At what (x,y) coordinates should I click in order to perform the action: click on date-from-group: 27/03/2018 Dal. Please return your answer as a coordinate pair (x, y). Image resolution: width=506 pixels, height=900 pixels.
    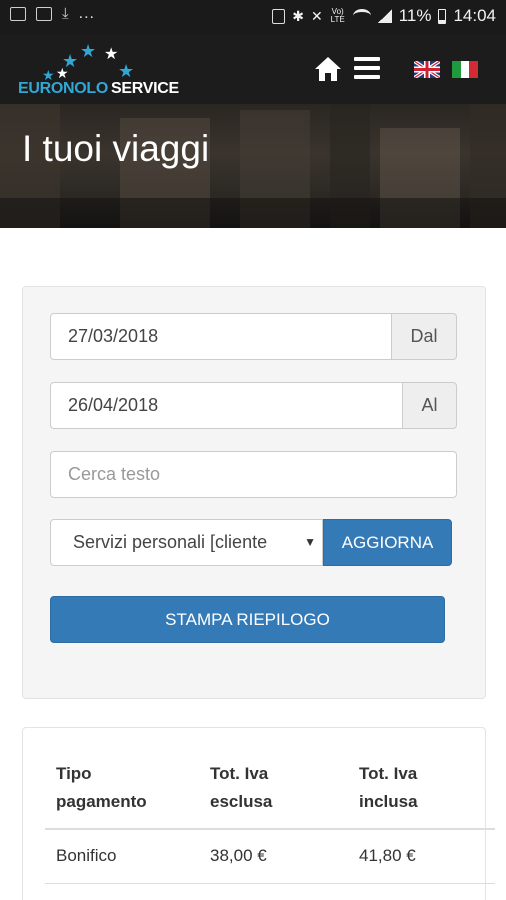
    Looking at the image, I should click on (253, 336).